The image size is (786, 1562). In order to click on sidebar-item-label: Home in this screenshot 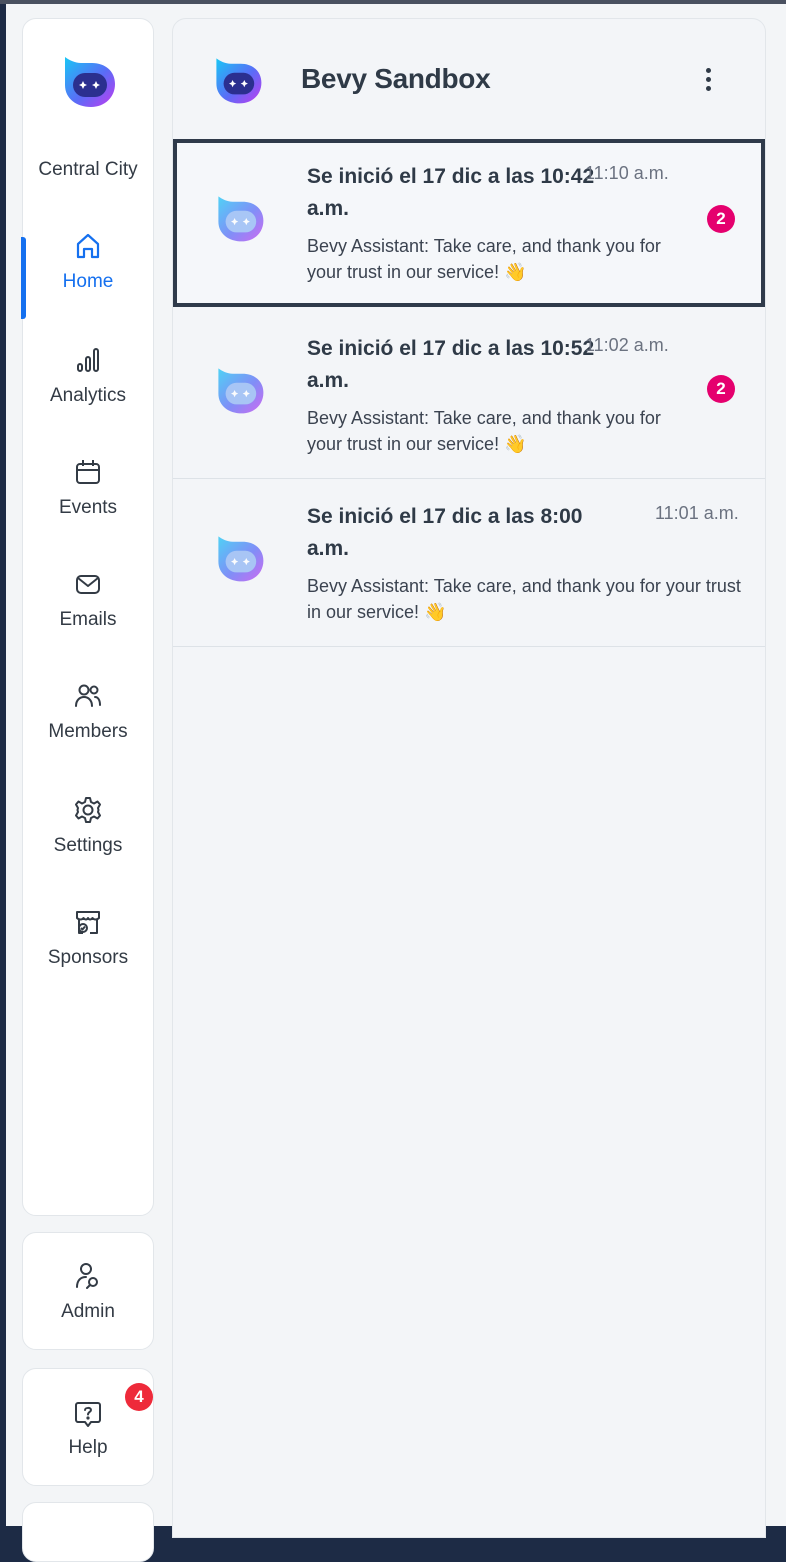, I will do `click(88, 281)`.